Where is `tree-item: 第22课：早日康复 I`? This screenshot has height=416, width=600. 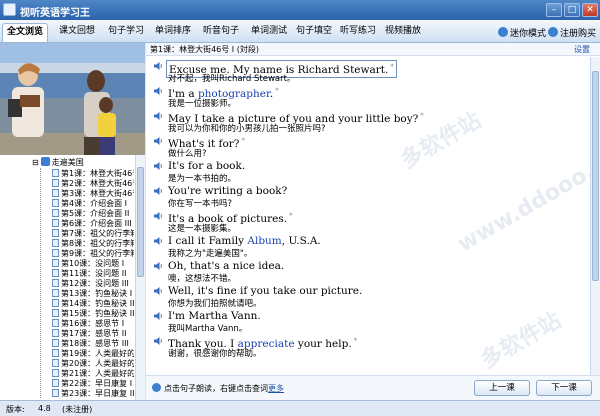 tree-item: 第22课：早日康复 I is located at coordinates (93, 384).